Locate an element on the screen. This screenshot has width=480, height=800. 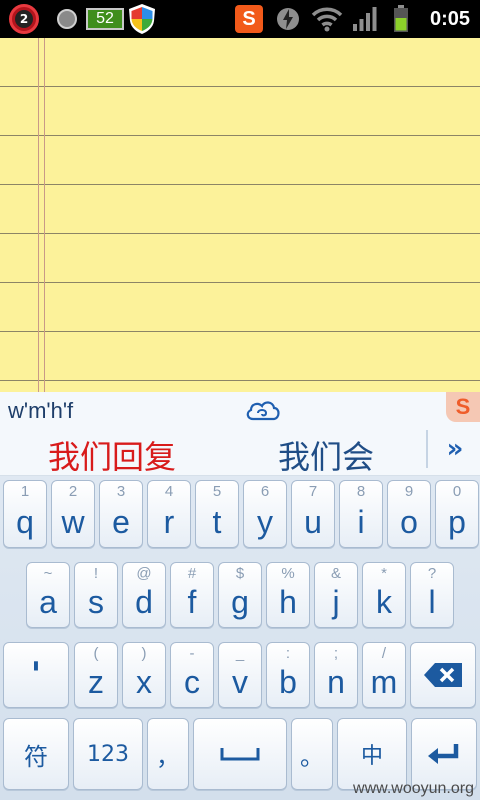
key-hint: 3 is located at coordinates (121, 491).